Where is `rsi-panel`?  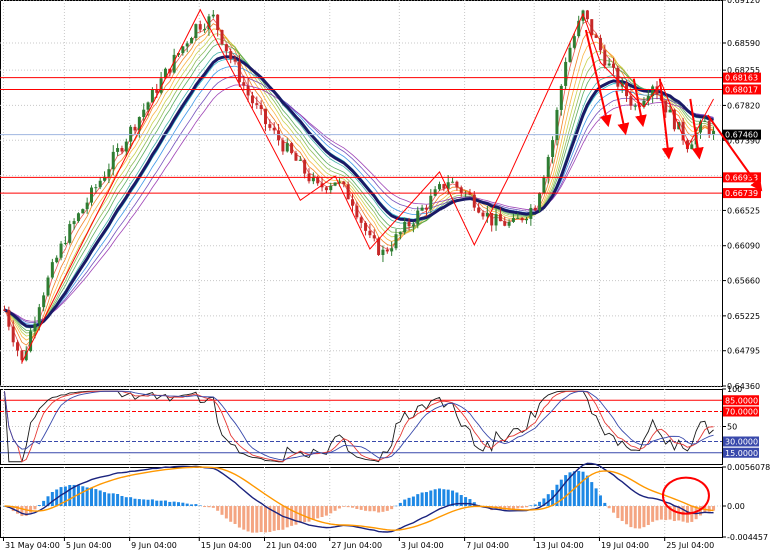
rsi-panel is located at coordinates (361, 426).